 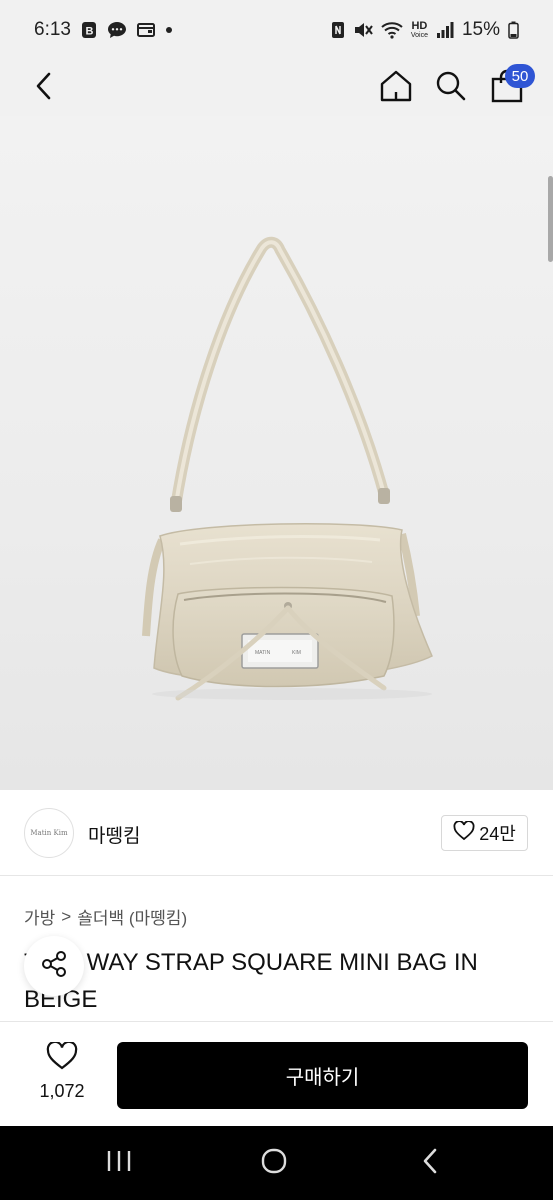 I want to click on back-button, so click(x=44, y=88).